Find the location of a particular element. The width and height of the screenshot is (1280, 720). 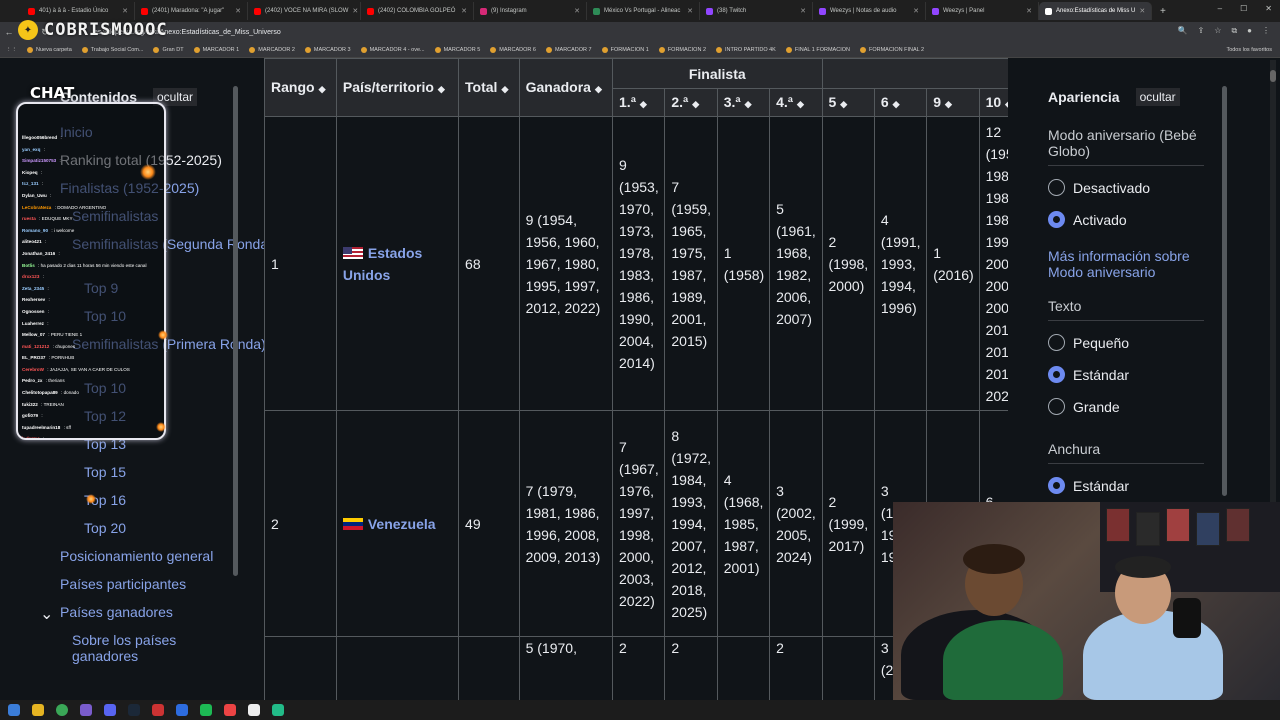

browser-tab: (38) Twitch ✕ is located at coordinates (756, 11).